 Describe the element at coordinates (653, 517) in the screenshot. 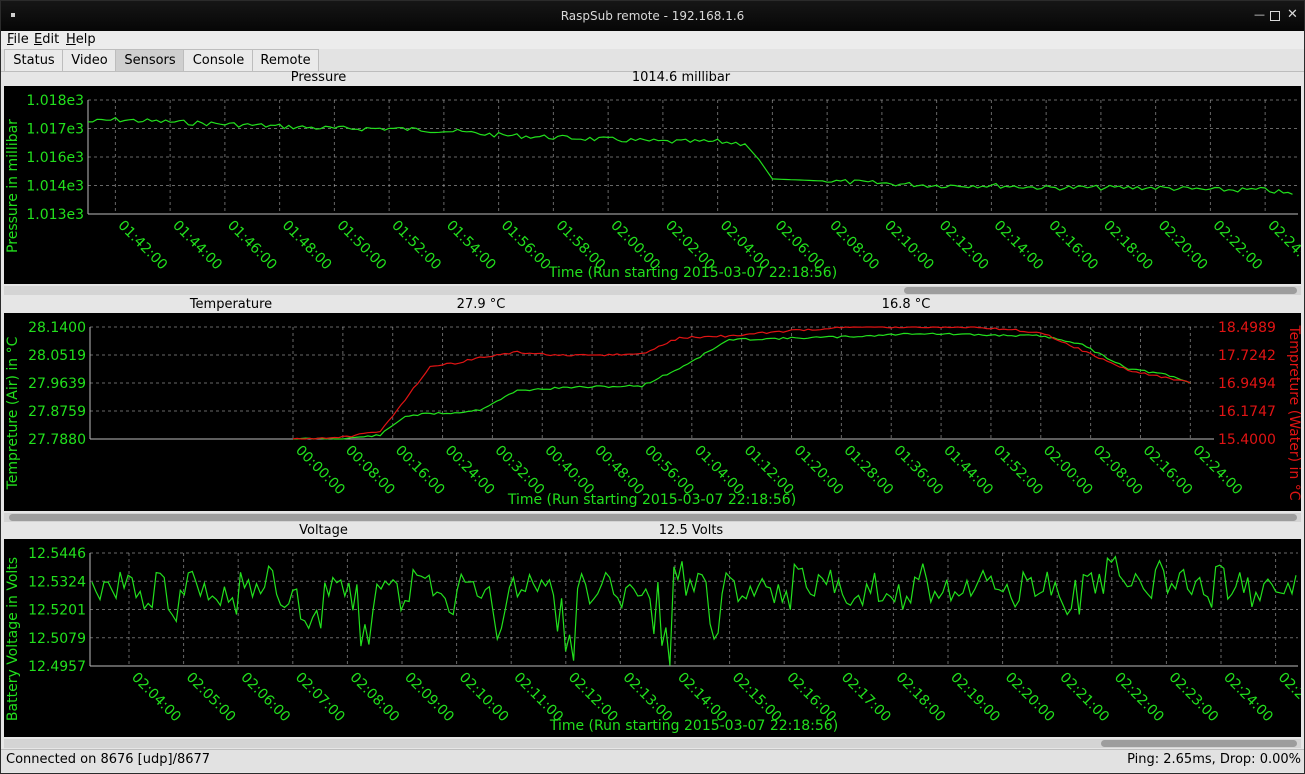

I see `temperature-scroll-thumb` at that location.